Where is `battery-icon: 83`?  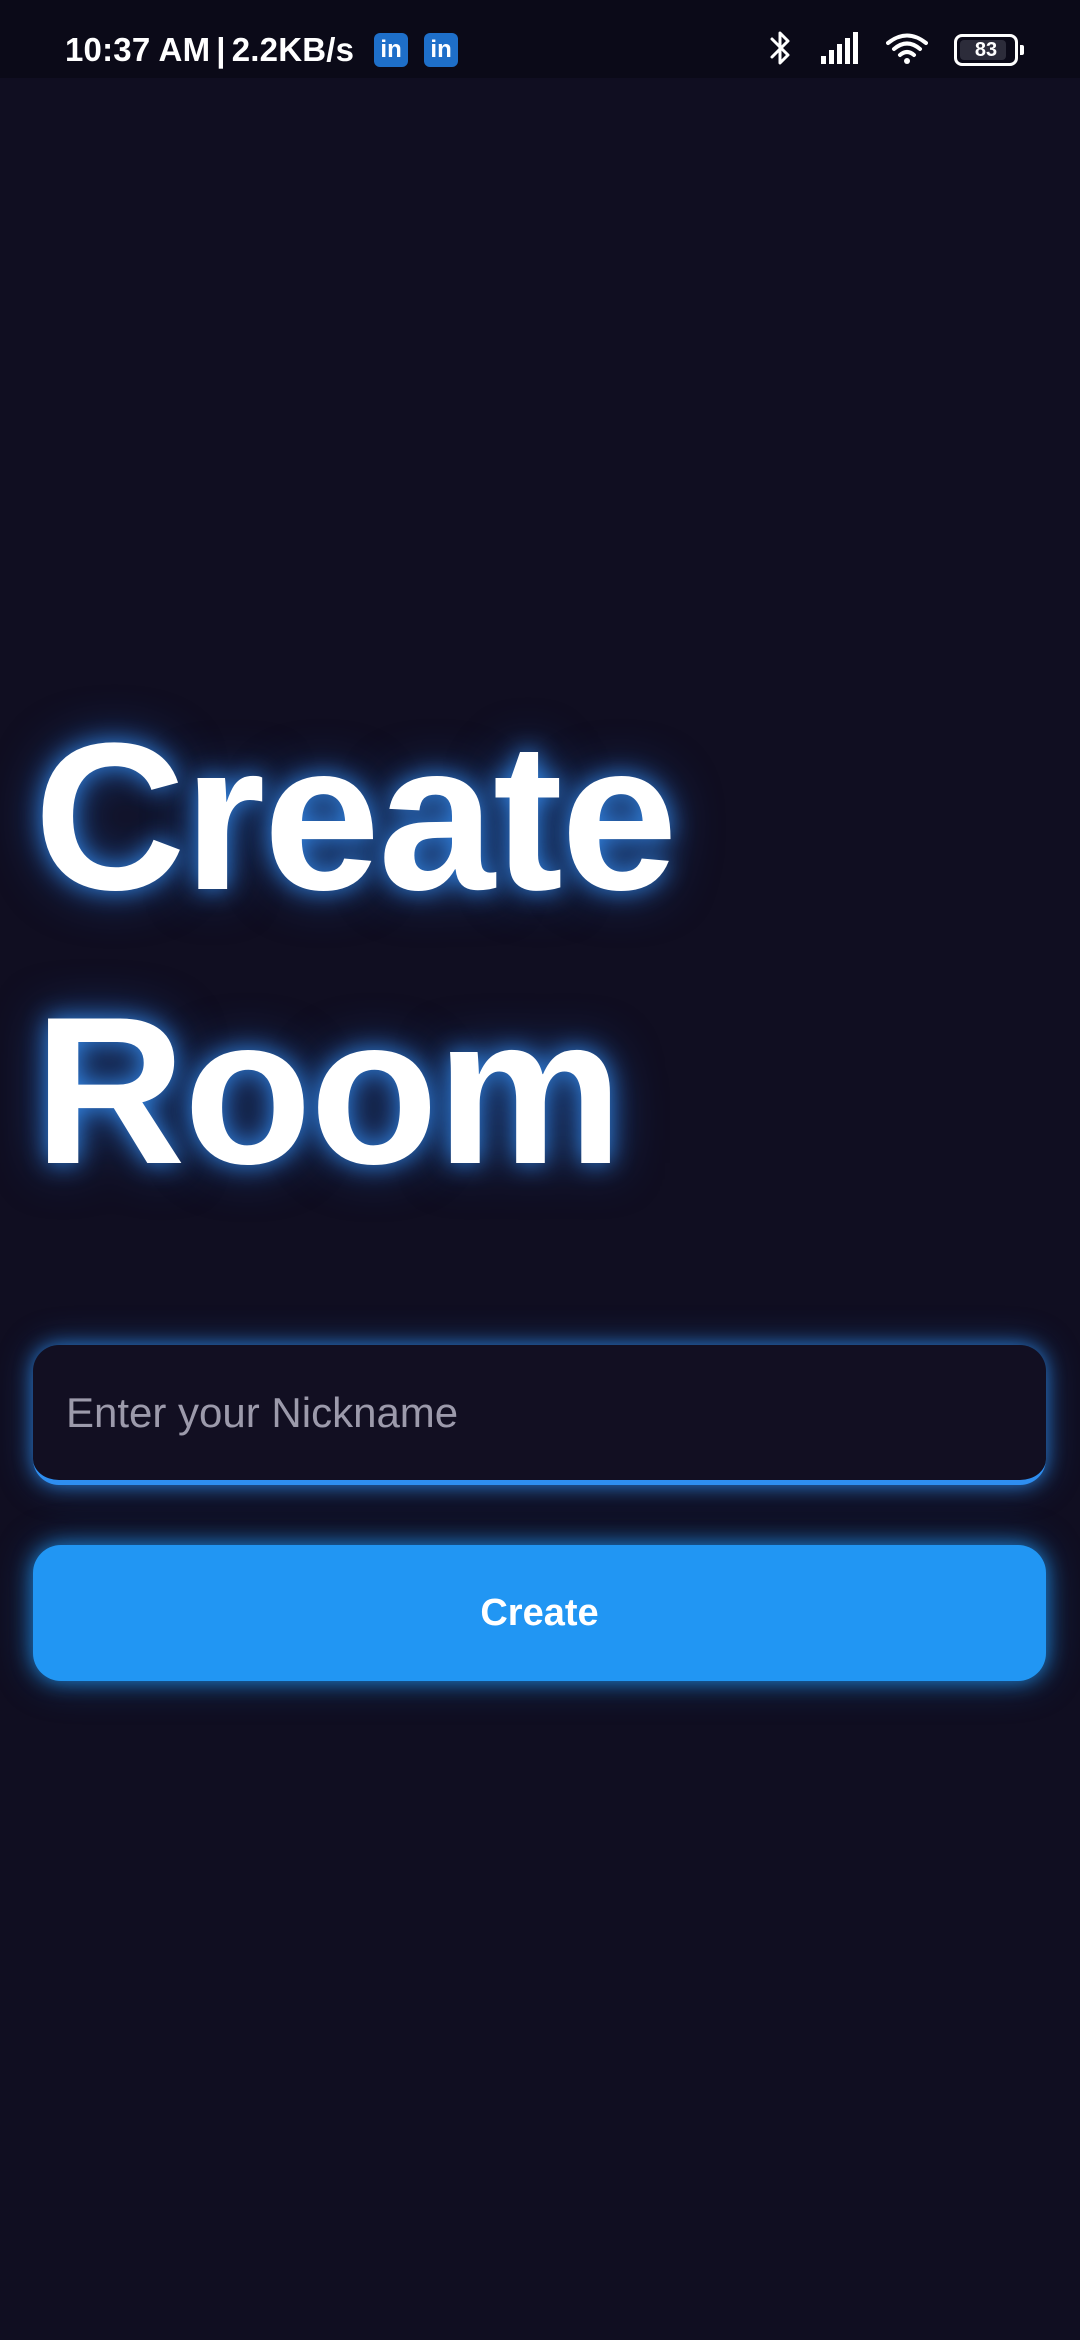 battery-icon: 83 is located at coordinates (989, 50).